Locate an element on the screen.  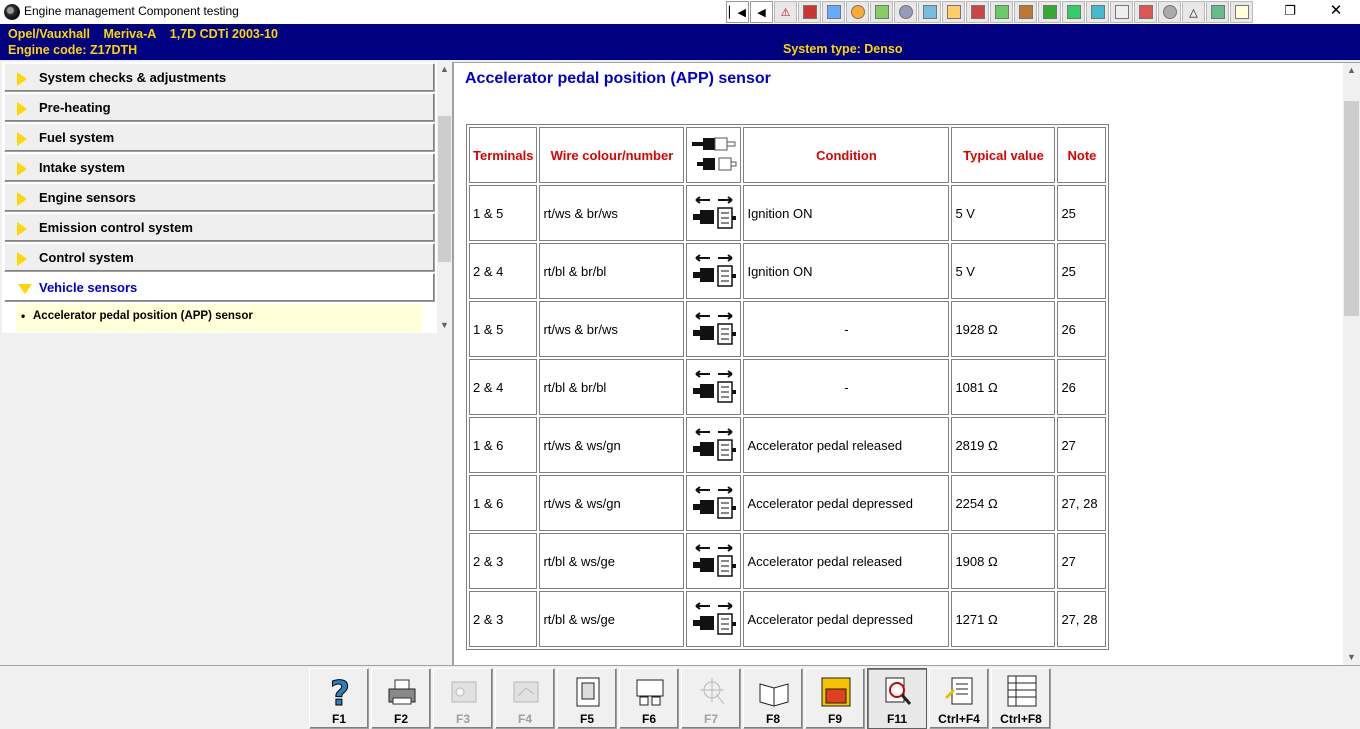
f1-help-button: ? F1 is located at coordinates (339, 698).